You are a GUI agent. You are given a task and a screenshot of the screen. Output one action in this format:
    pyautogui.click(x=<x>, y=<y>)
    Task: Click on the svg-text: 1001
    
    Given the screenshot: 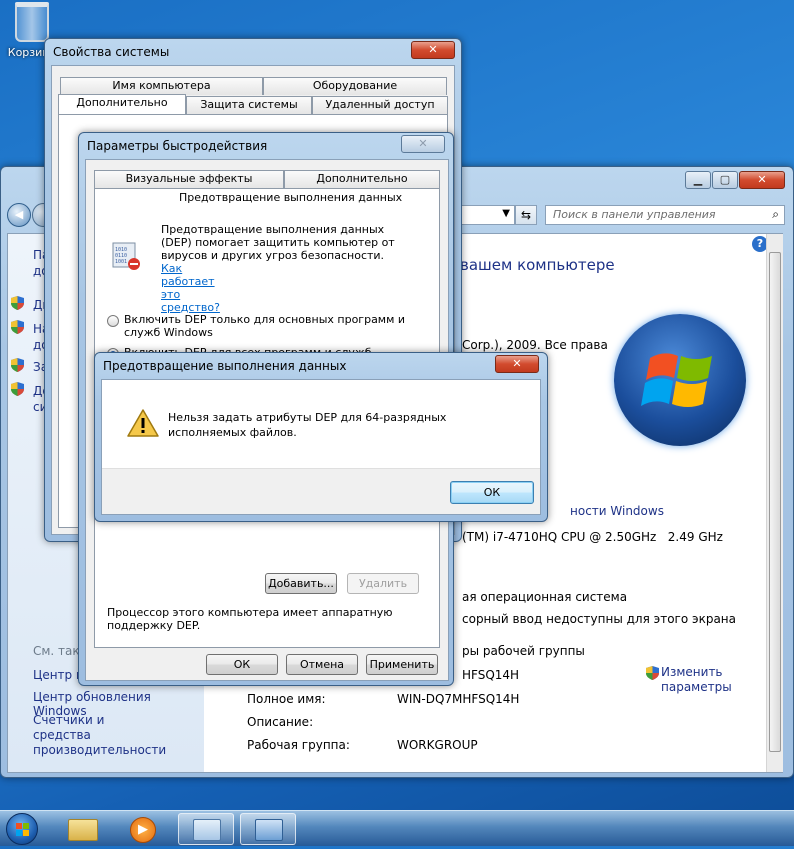 What is the action you would take?
    pyautogui.click(x=121, y=262)
    